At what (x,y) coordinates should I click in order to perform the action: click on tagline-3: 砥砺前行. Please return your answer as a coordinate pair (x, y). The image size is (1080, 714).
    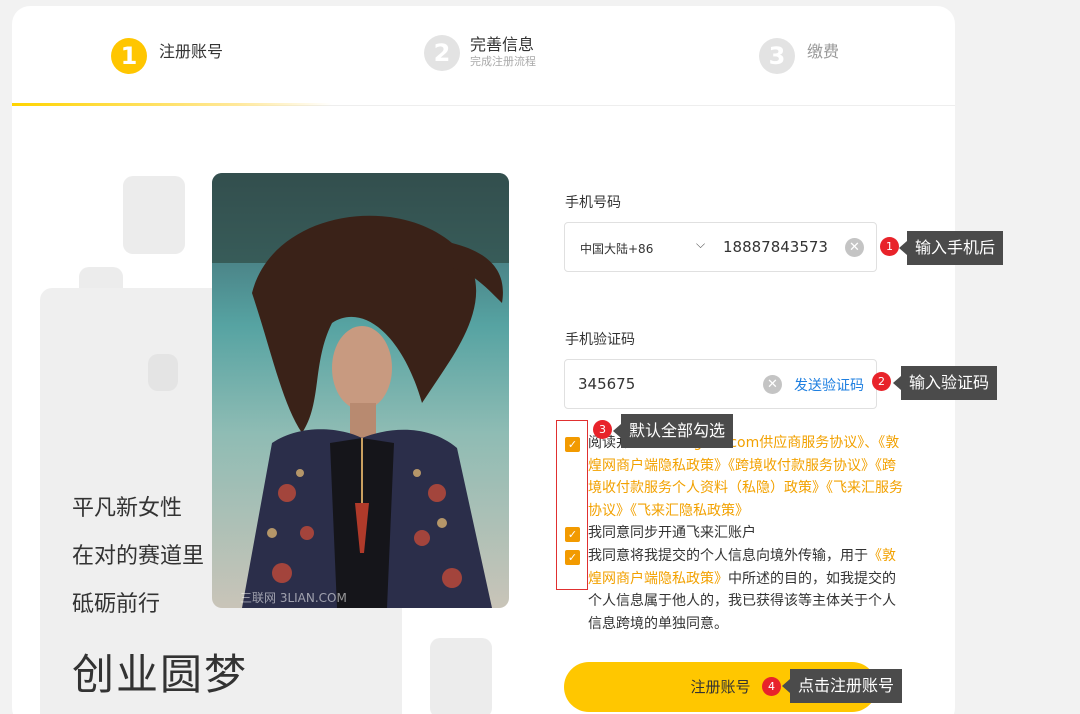
    Looking at the image, I should click on (116, 604).